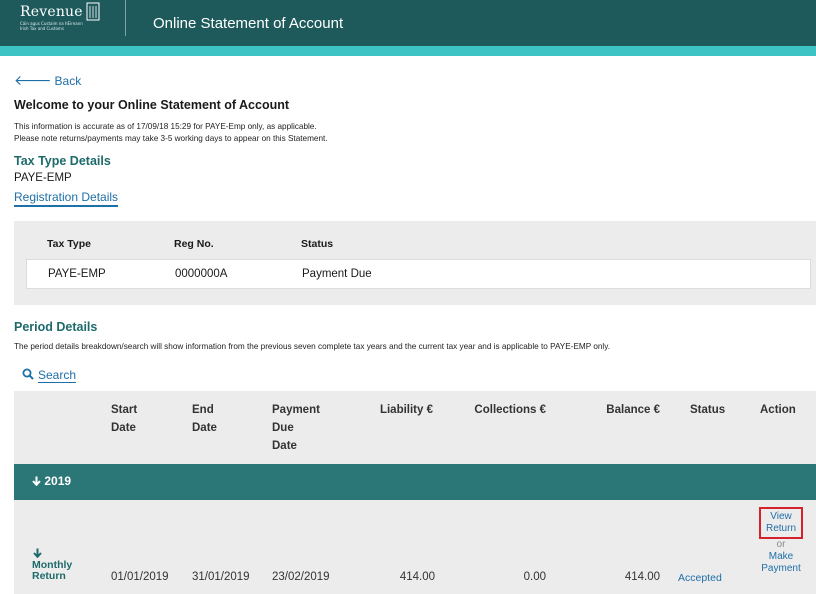  Describe the element at coordinates (221, 577) in the screenshot. I see `row-end-date: 31/01/2019` at that location.